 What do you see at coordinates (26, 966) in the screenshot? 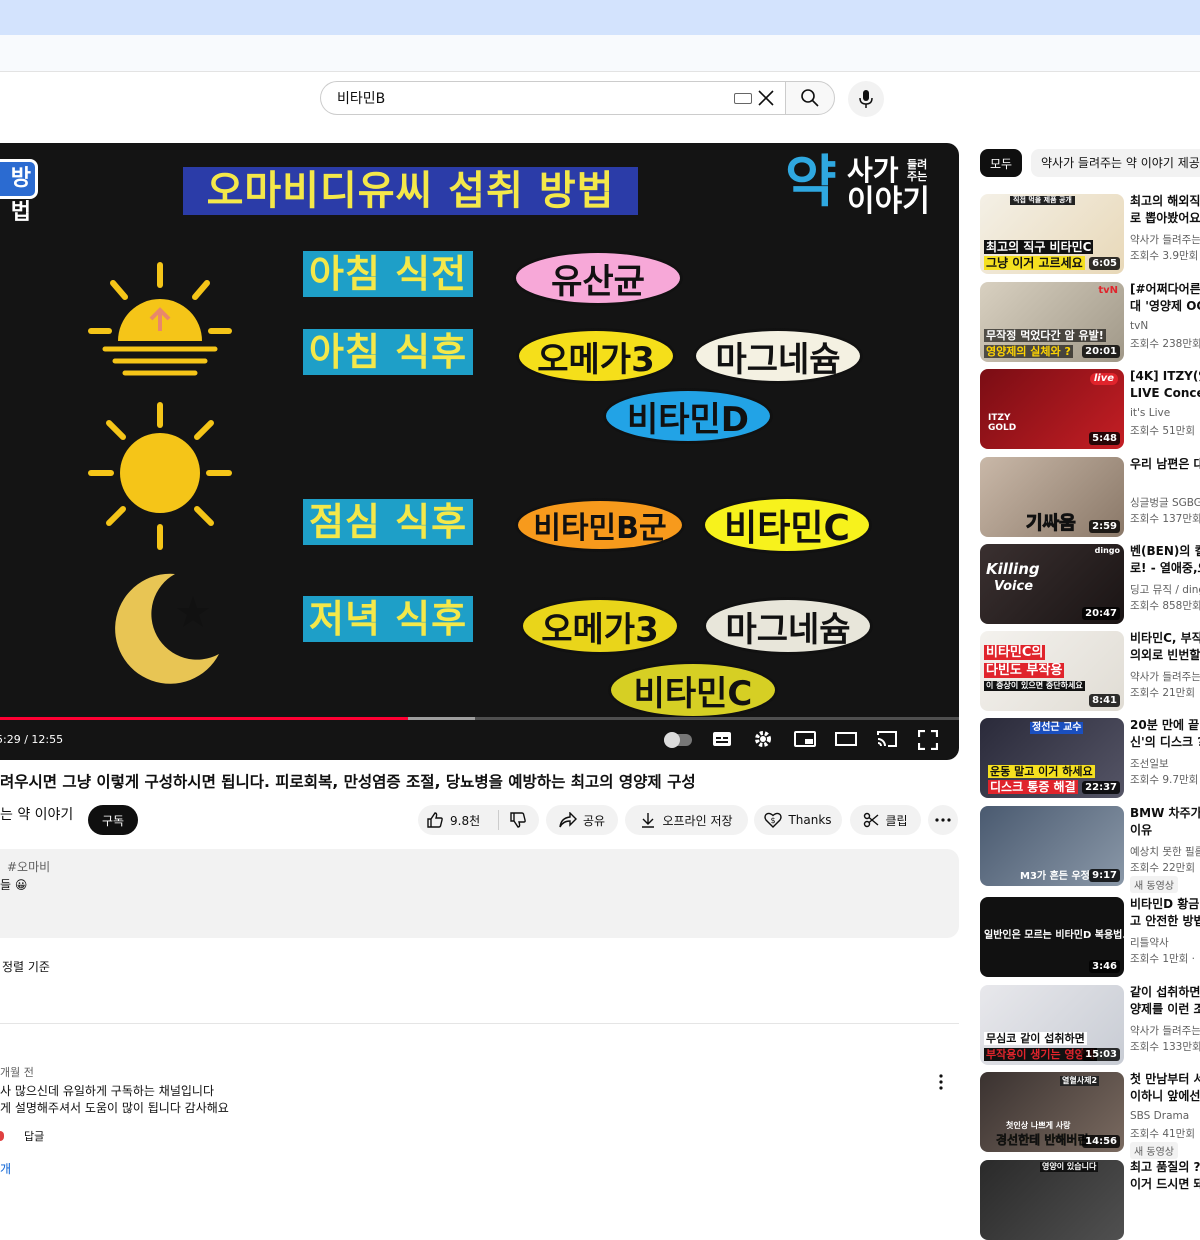
I see `comments-sort-label: 정렬 기준` at bounding box center [26, 966].